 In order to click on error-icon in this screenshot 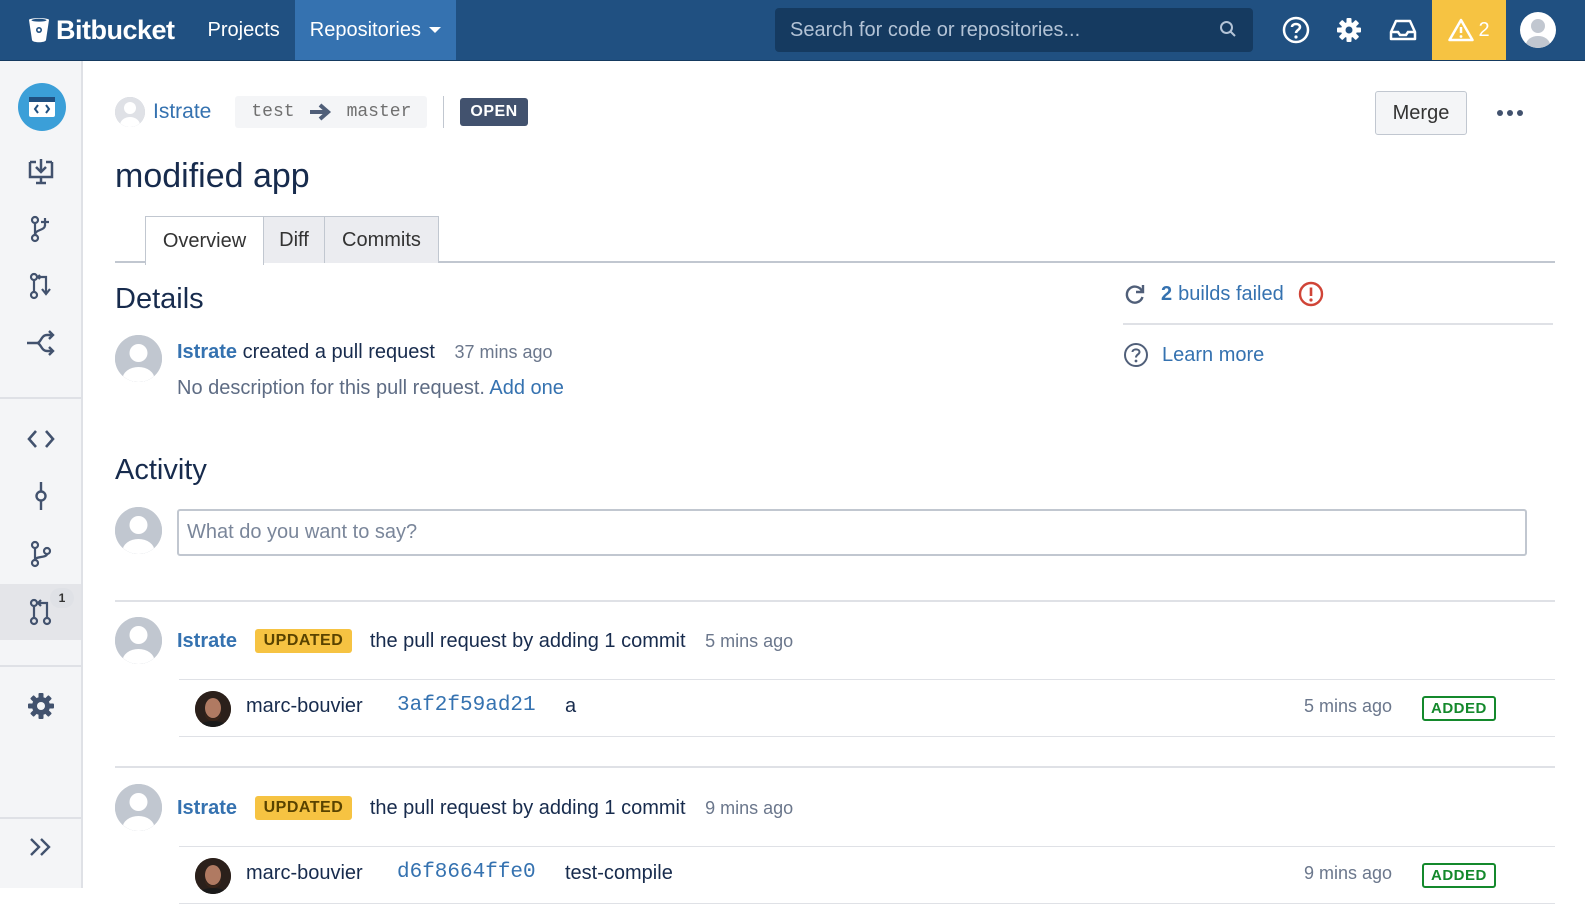, I will do `click(1310, 294)`.